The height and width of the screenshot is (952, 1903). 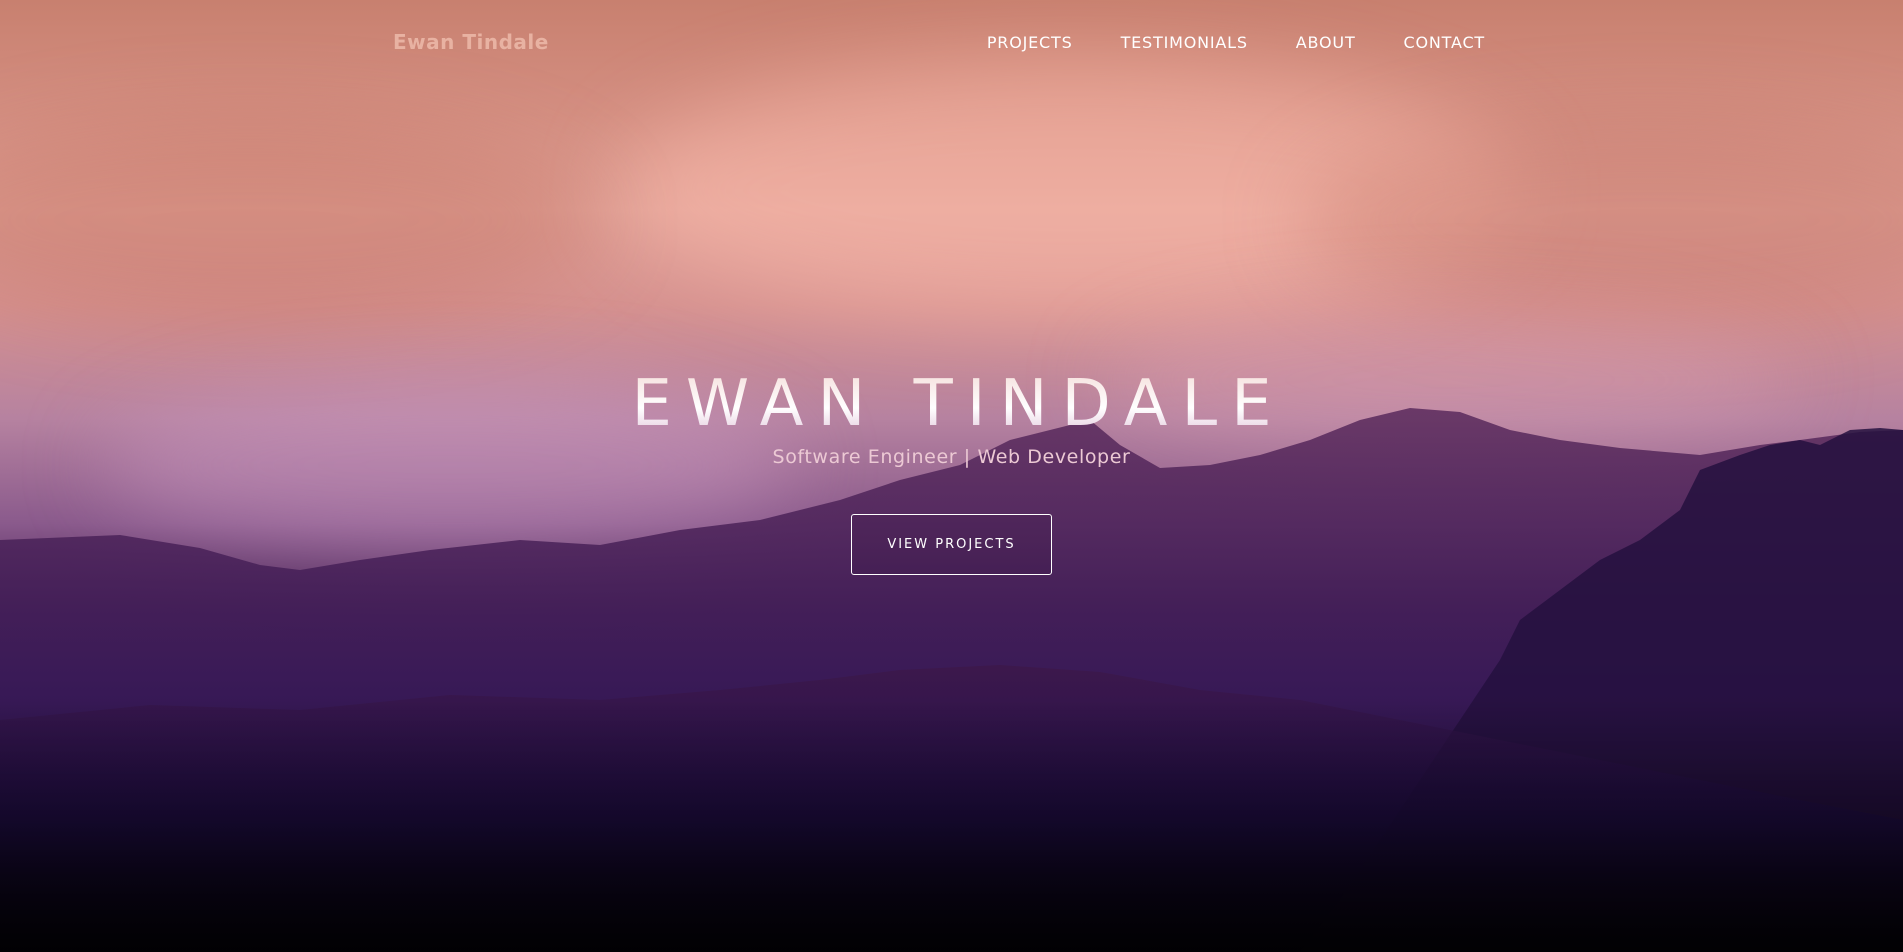 I want to click on nav-link-testimonials: TESTIMONIALS, so click(x=1184, y=42).